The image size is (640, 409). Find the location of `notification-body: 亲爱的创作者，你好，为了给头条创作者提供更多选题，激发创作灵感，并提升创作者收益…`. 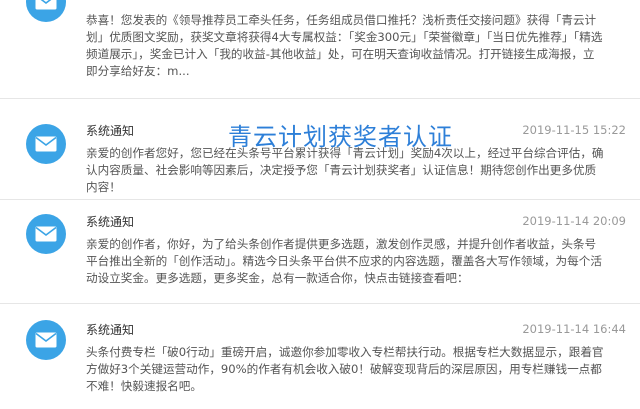

notification-body: 亲爱的创作者，你好，为了给头条创作者提供更多选题，激发创作灵感，并提升创作者收益… is located at coordinates (344, 261).